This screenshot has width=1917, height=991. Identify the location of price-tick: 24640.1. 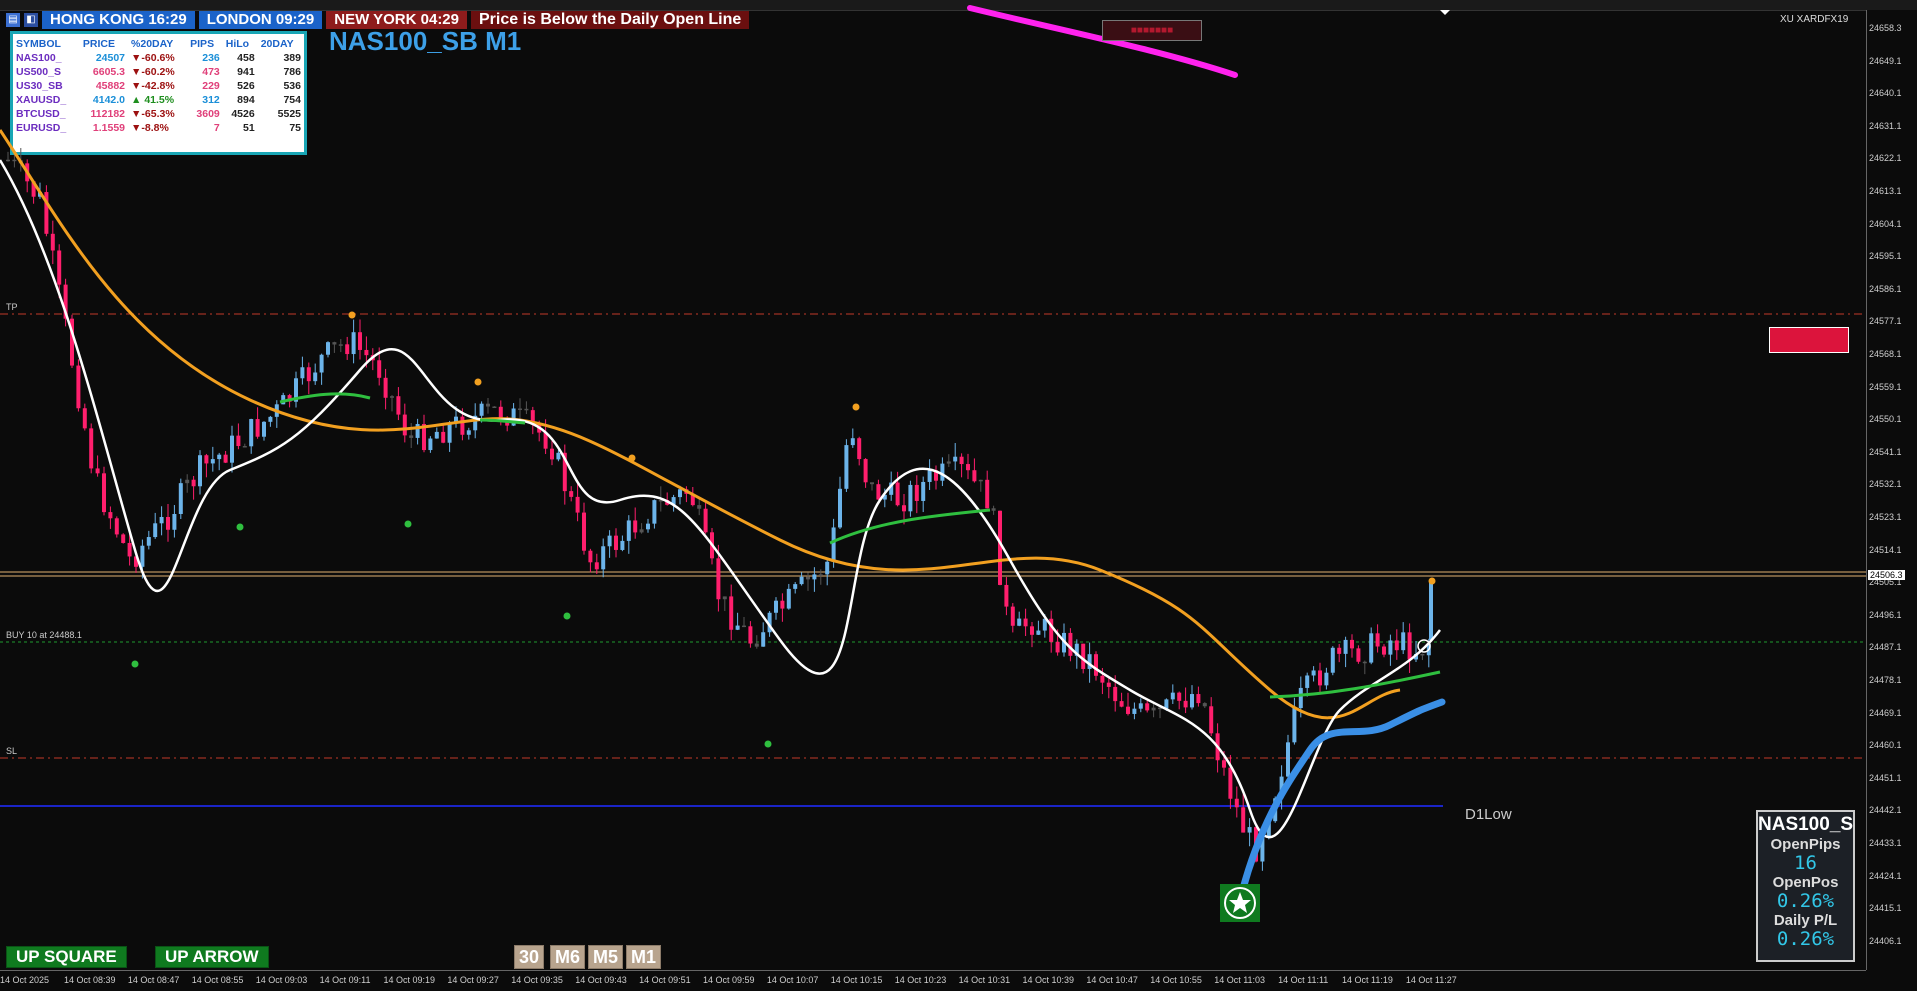
(1885, 93).